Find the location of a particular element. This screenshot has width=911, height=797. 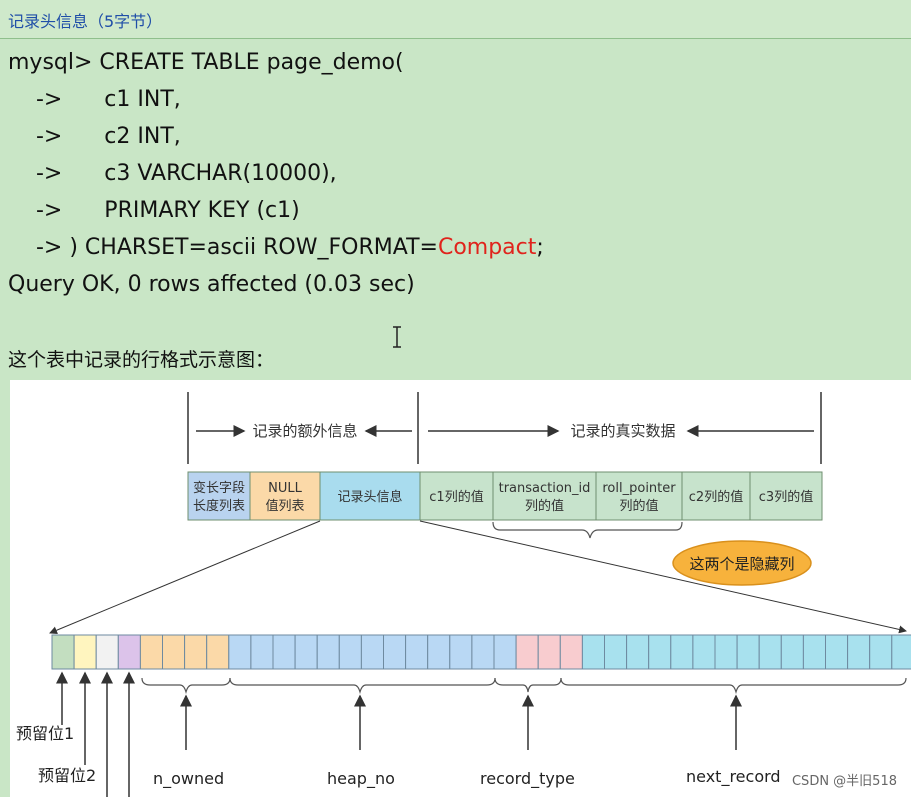

real-data-label: 记录的真实数据 is located at coordinates (622, 431).